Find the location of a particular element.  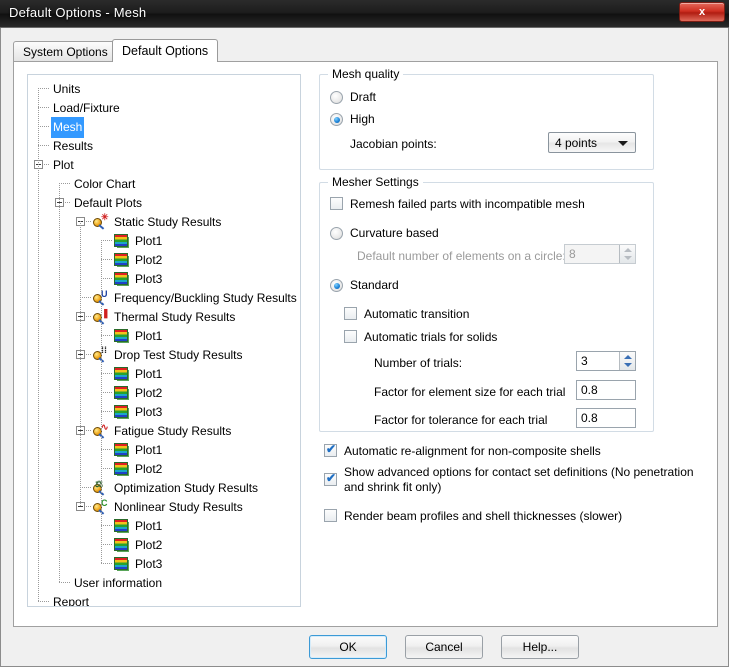

study-accent-icon: ∿ is located at coordinates (105, 427).